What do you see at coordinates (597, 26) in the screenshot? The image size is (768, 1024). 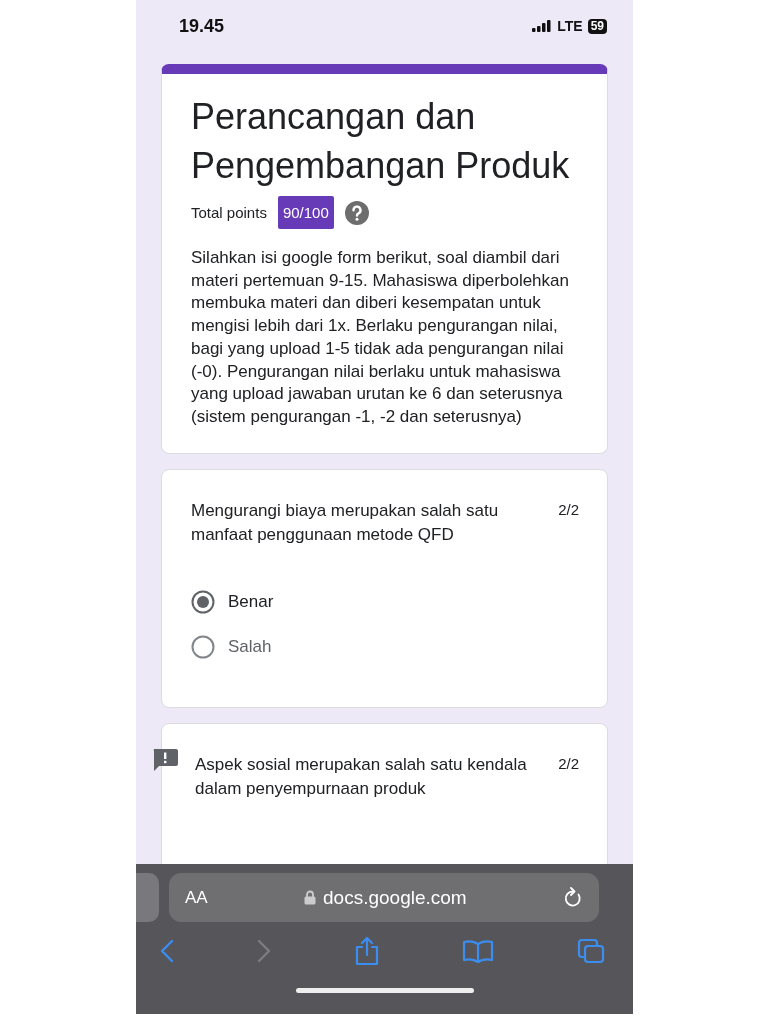 I see `battery-level: 59` at bounding box center [597, 26].